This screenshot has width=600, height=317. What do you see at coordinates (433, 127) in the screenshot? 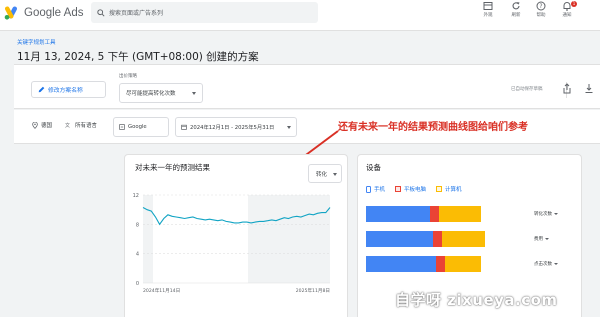
I see `annotation-text: 还有未来一年的结果预测曲线图给咱们参考` at bounding box center [433, 127].